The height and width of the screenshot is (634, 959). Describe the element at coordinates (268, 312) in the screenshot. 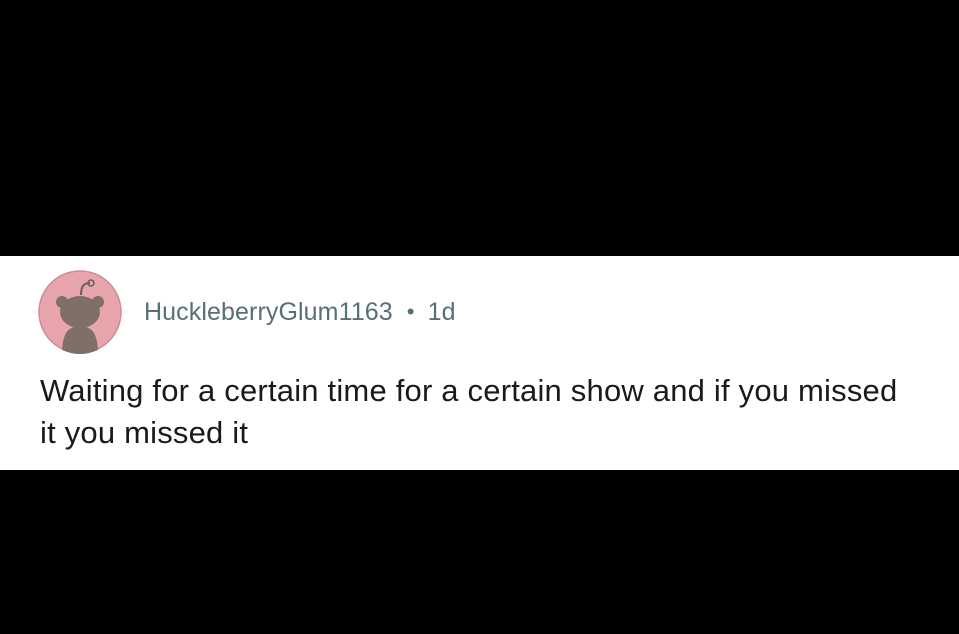

I see `author-username: HuckleberryGlum1163` at that location.